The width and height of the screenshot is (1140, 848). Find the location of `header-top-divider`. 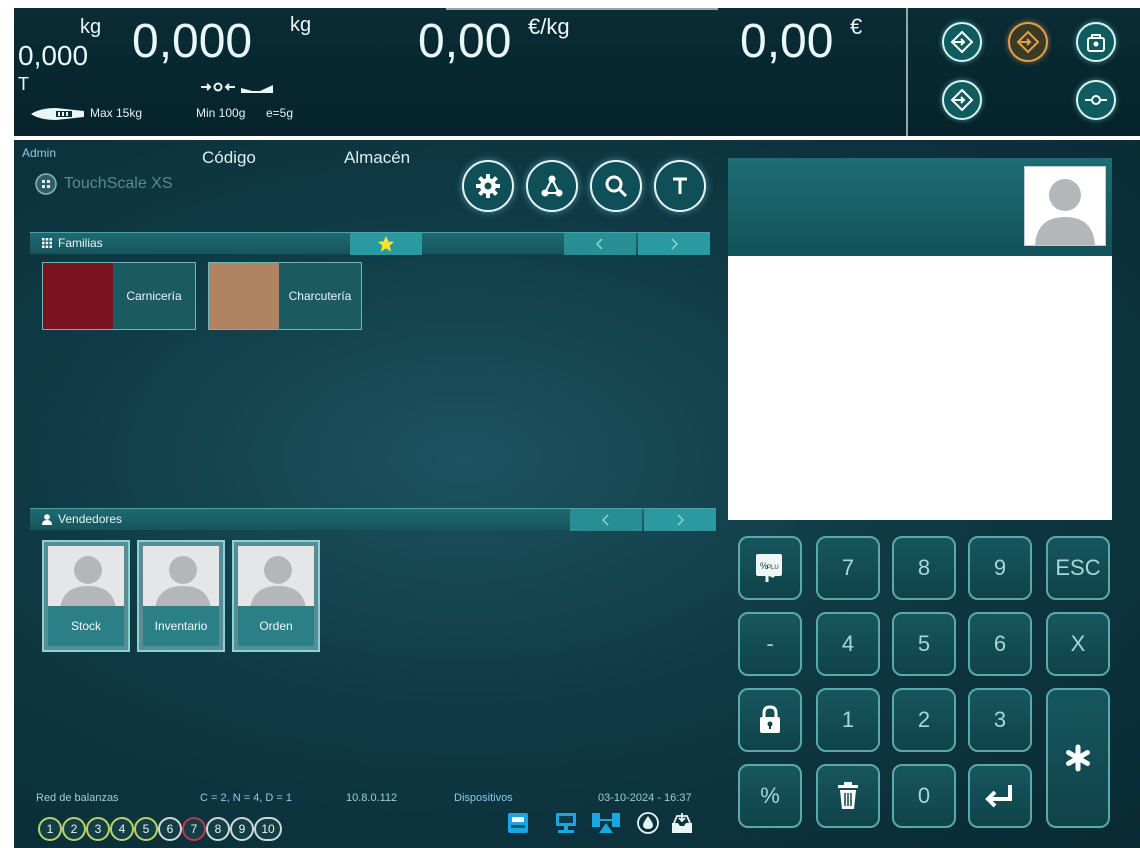

header-top-divider is located at coordinates (582, 9).